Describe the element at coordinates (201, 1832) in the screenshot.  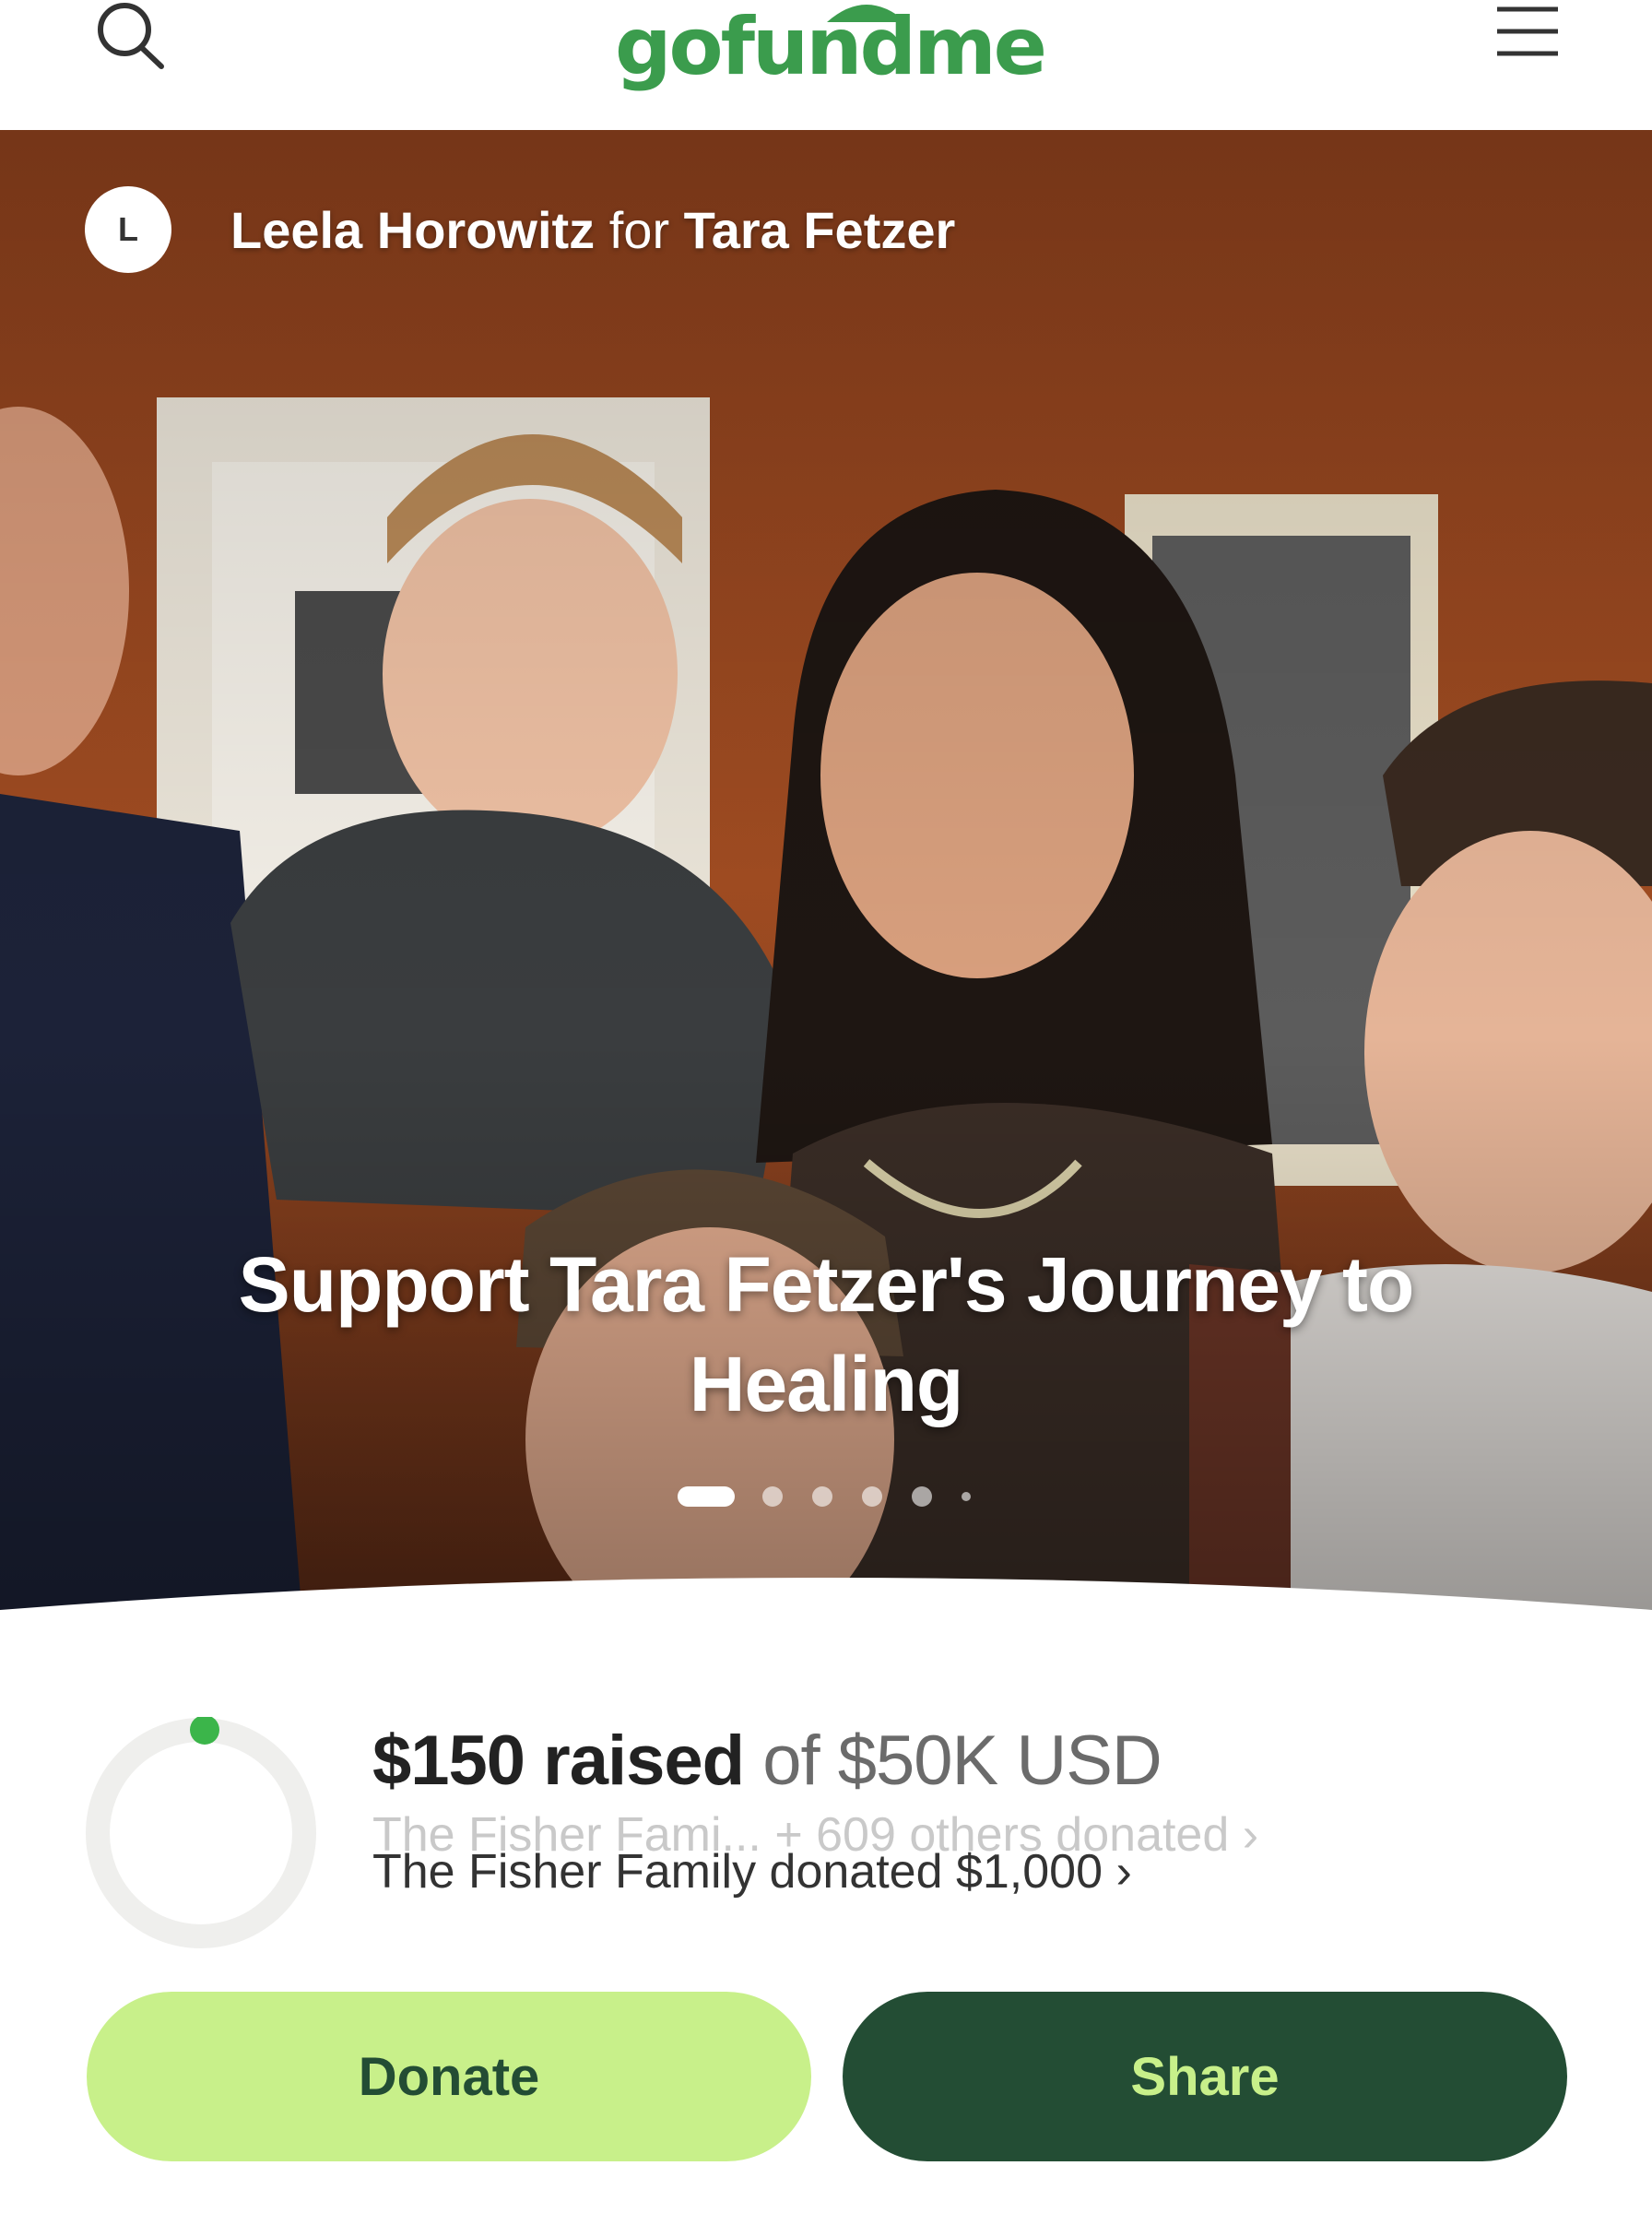
I see `progress-ring` at that location.